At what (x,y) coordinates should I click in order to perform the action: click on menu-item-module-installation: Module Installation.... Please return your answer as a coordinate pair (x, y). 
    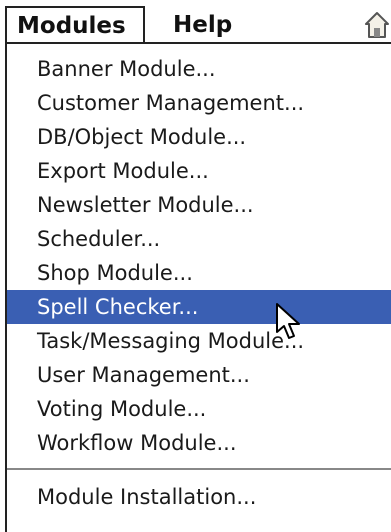
    Looking at the image, I should click on (199, 497).